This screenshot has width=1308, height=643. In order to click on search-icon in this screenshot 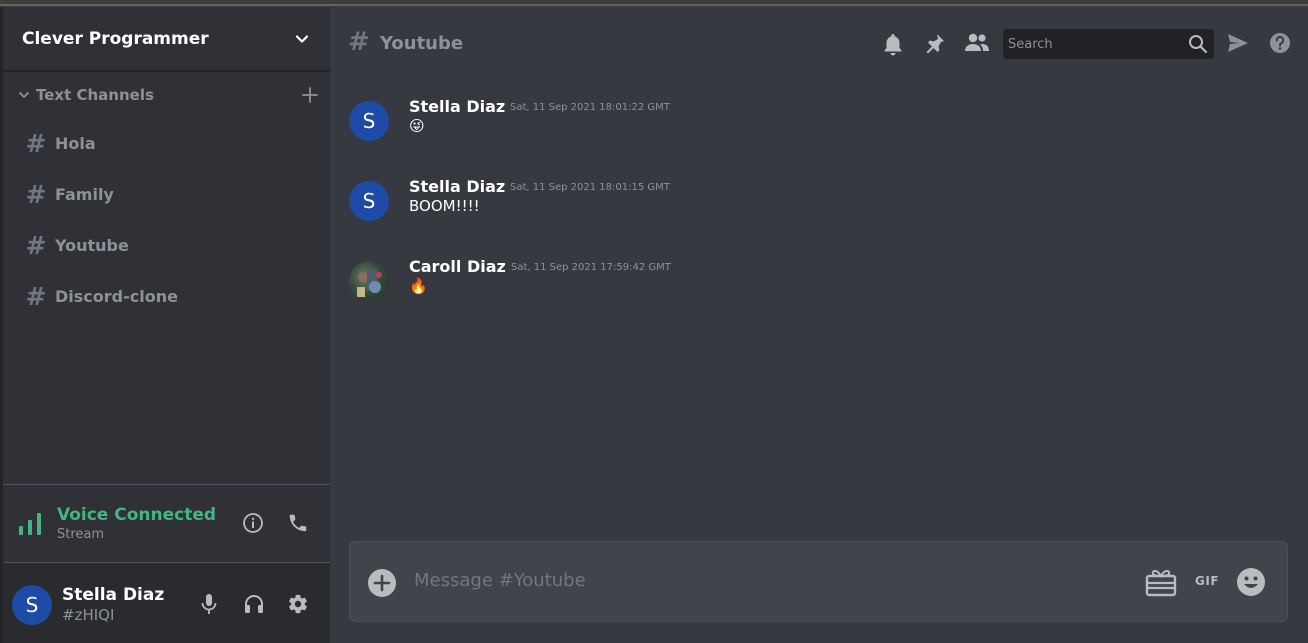, I will do `click(1198, 44)`.